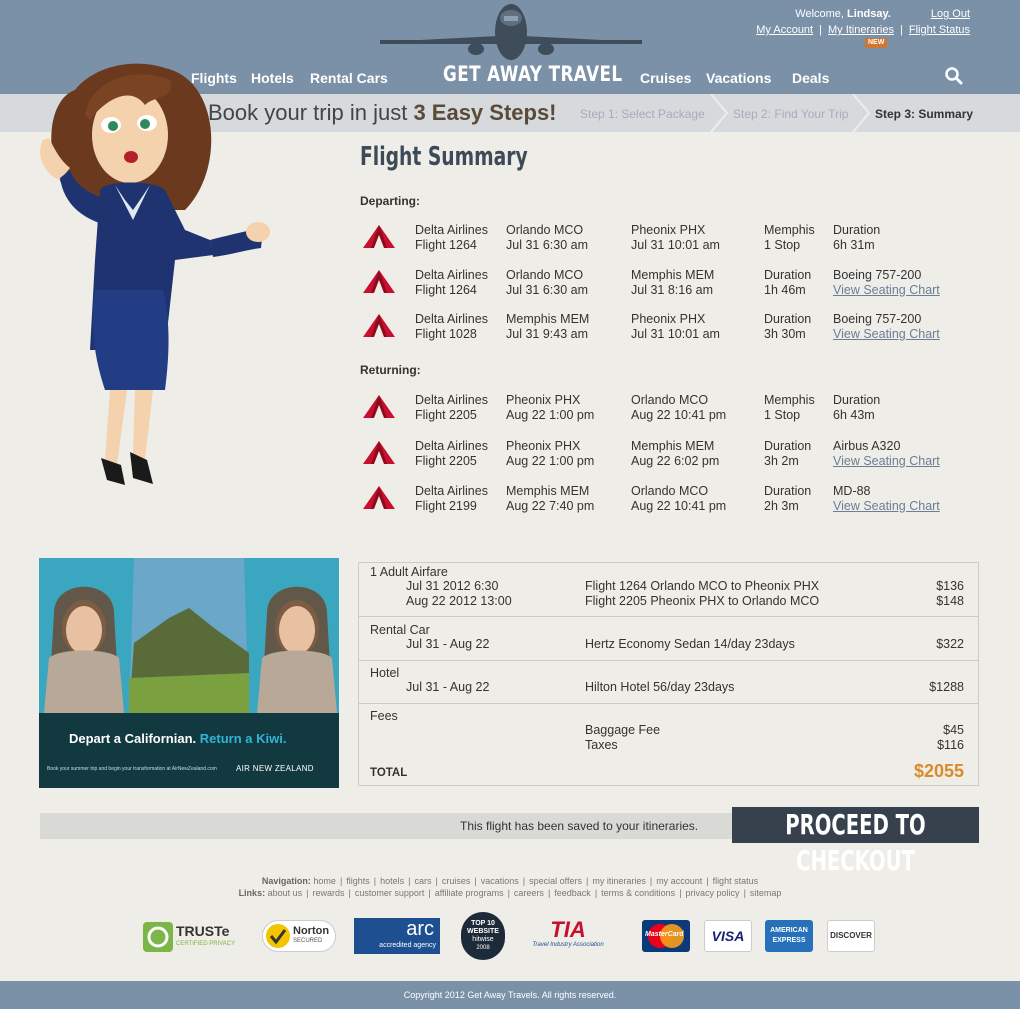 This screenshot has width=1020, height=1009. Describe the element at coordinates (713, 893) in the screenshot. I see `footer-link: privacy policy` at that location.